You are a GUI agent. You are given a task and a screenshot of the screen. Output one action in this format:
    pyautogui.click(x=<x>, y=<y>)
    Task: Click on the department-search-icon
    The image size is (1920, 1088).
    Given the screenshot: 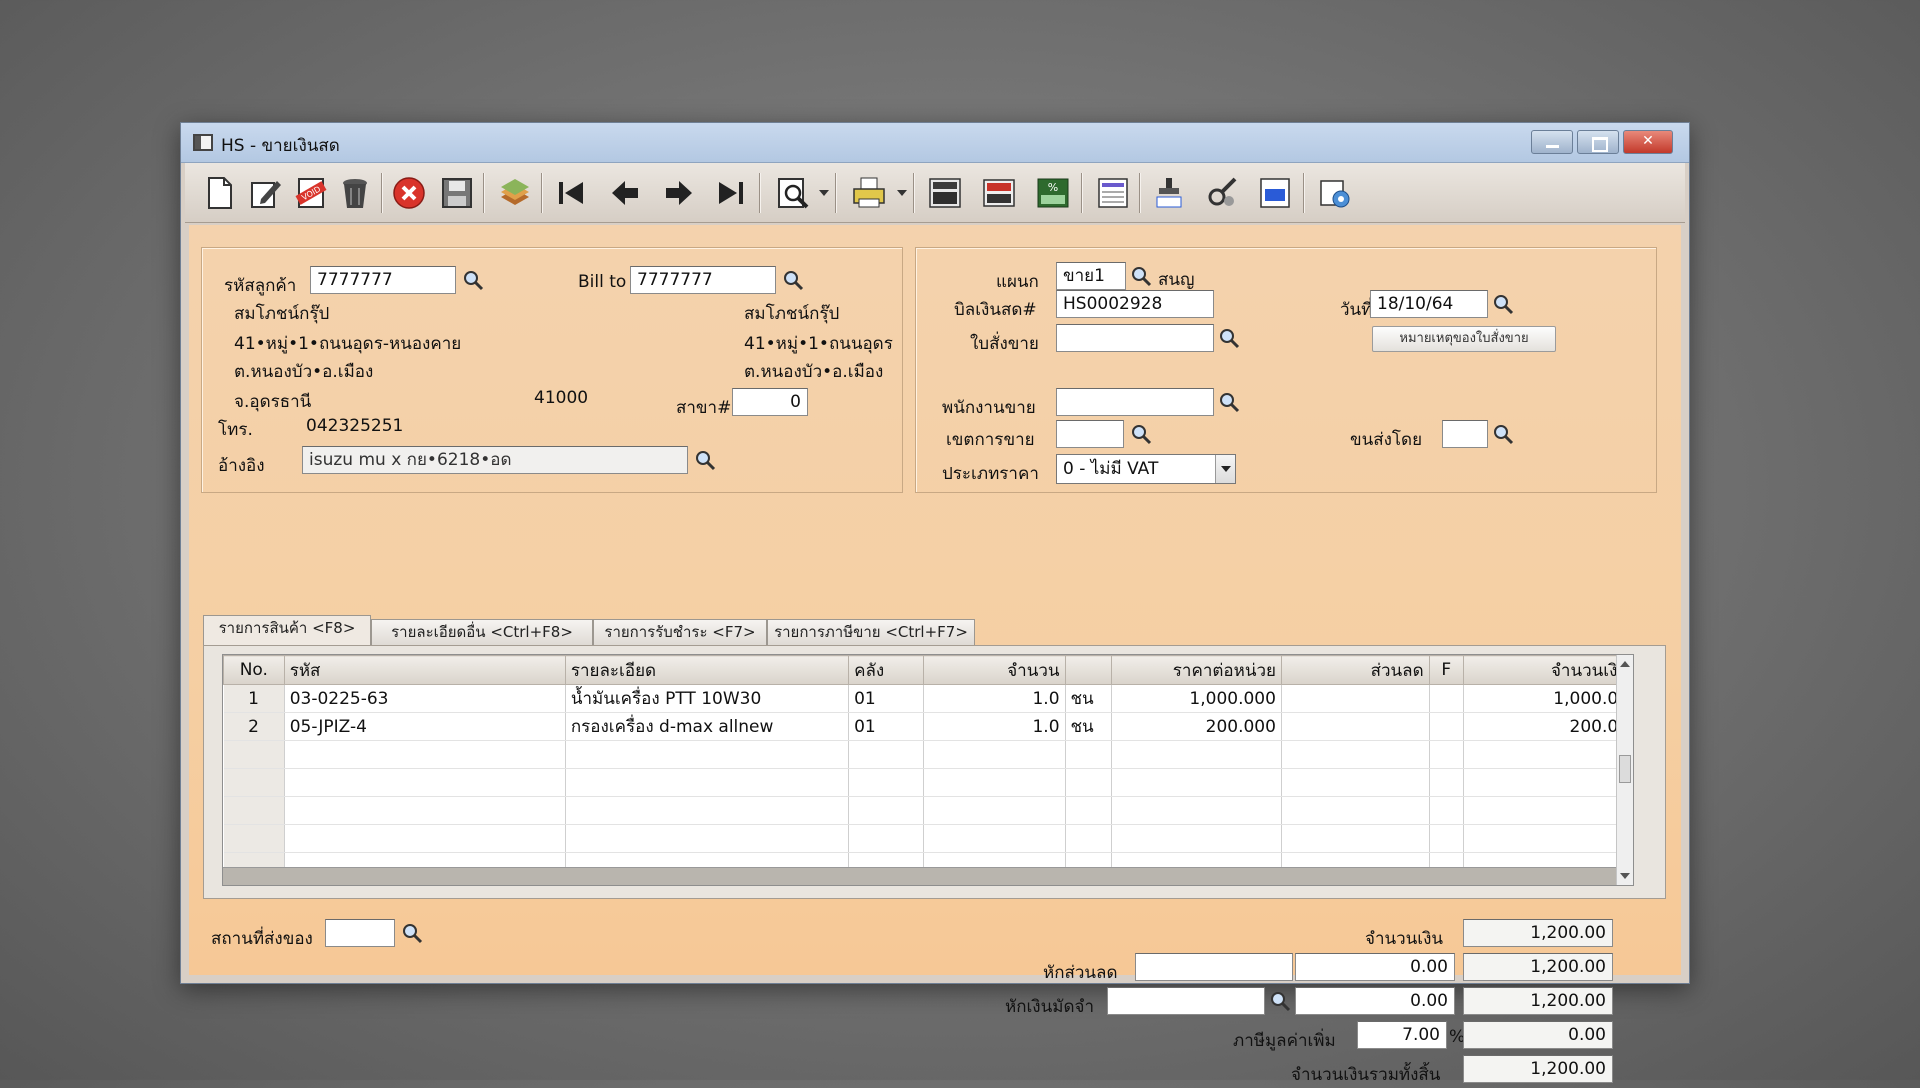 What is the action you would take?
    pyautogui.click(x=1141, y=276)
    